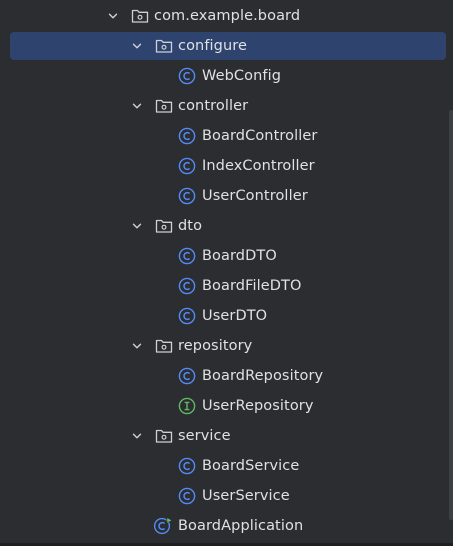  I want to click on tree-node-label: WebConfig, so click(242, 76).